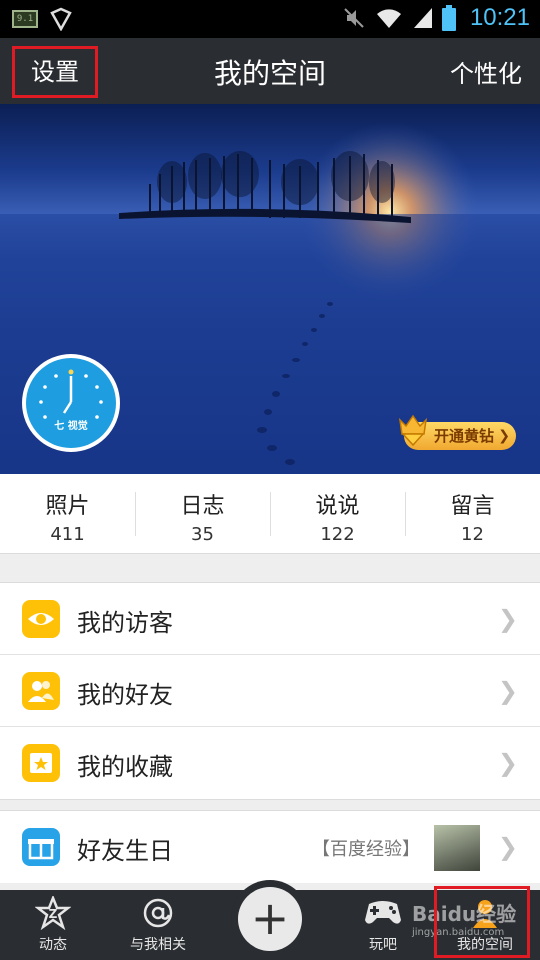 This screenshot has width=540, height=960. I want to click on stats-bar: 照片 411 日志 35 说说 122 留言 12, so click(270, 514).